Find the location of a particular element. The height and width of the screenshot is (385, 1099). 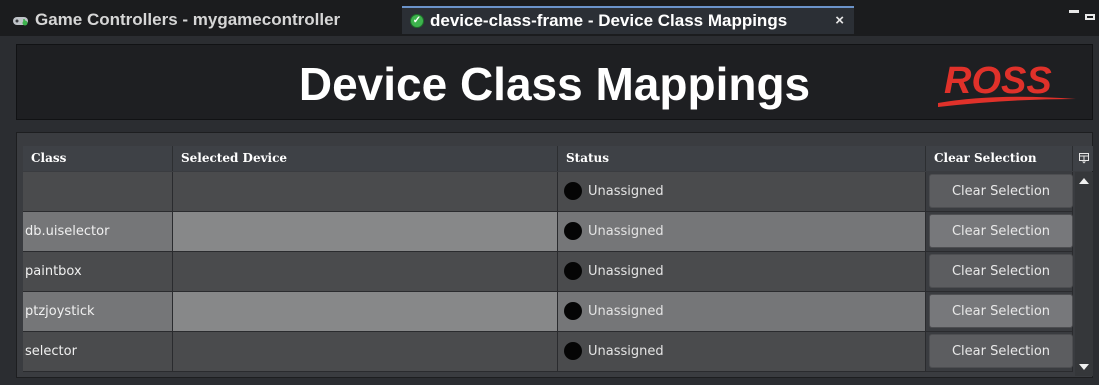

column-header-clear-selection: Clear Selection is located at coordinates (999, 158).